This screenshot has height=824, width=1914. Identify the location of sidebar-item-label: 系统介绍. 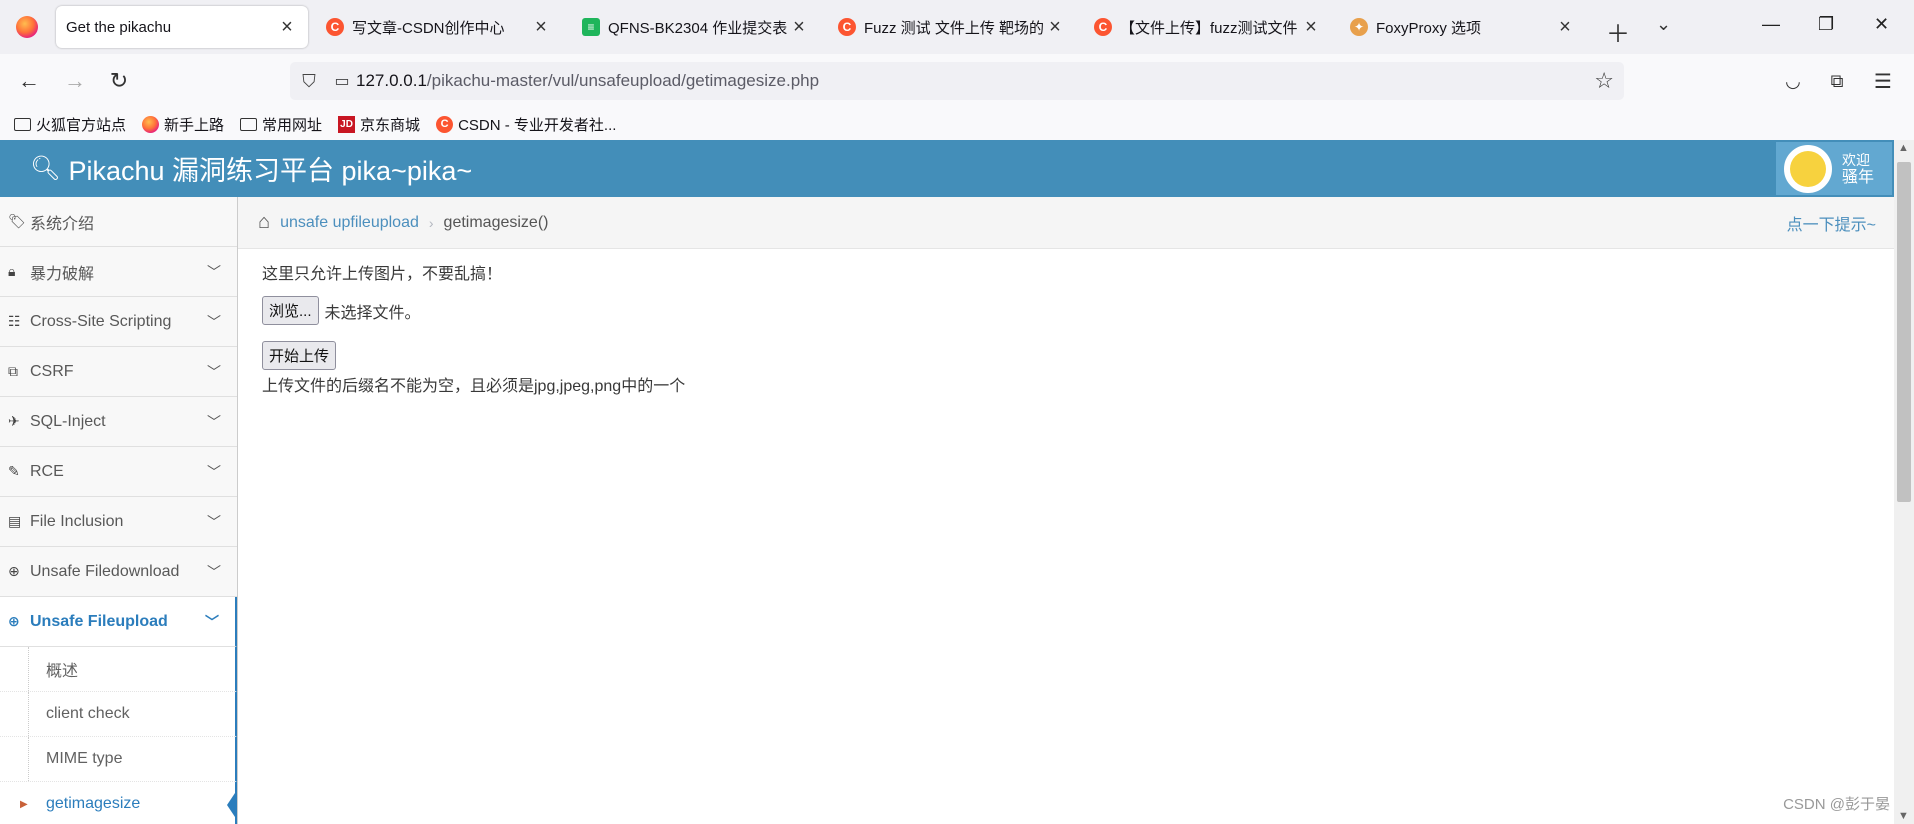
(62, 224).